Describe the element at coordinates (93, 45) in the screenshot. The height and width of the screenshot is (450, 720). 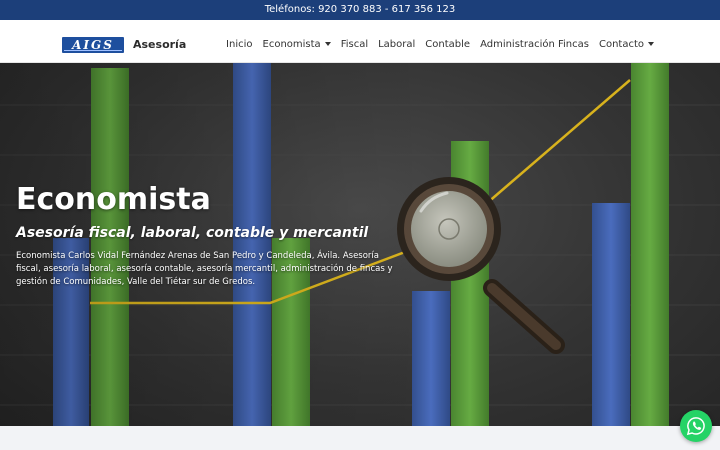
I see `site-logo: AIGS` at that location.